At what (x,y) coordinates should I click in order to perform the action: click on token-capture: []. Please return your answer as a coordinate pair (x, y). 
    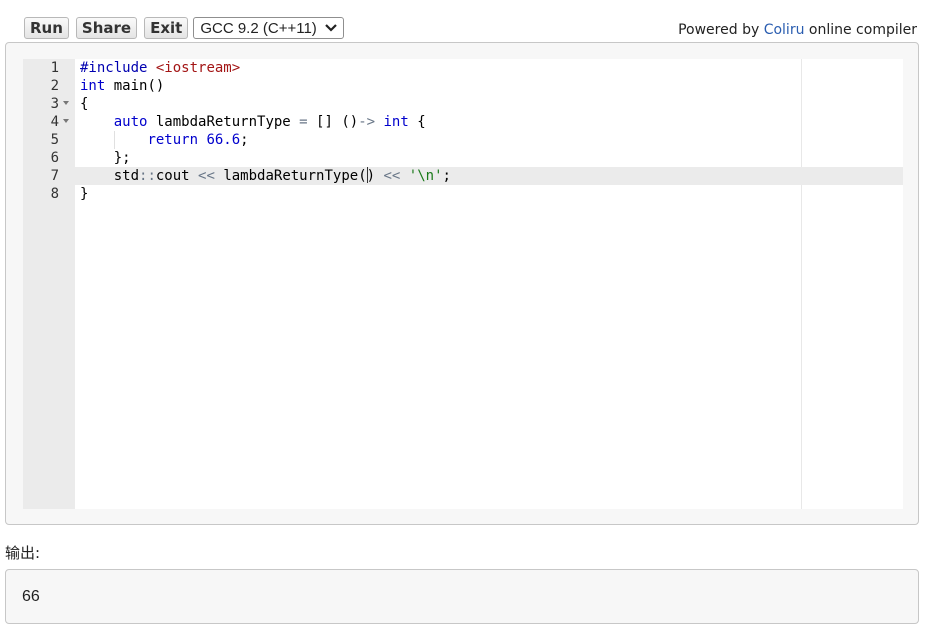
    Looking at the image, I should click on (324, 122).